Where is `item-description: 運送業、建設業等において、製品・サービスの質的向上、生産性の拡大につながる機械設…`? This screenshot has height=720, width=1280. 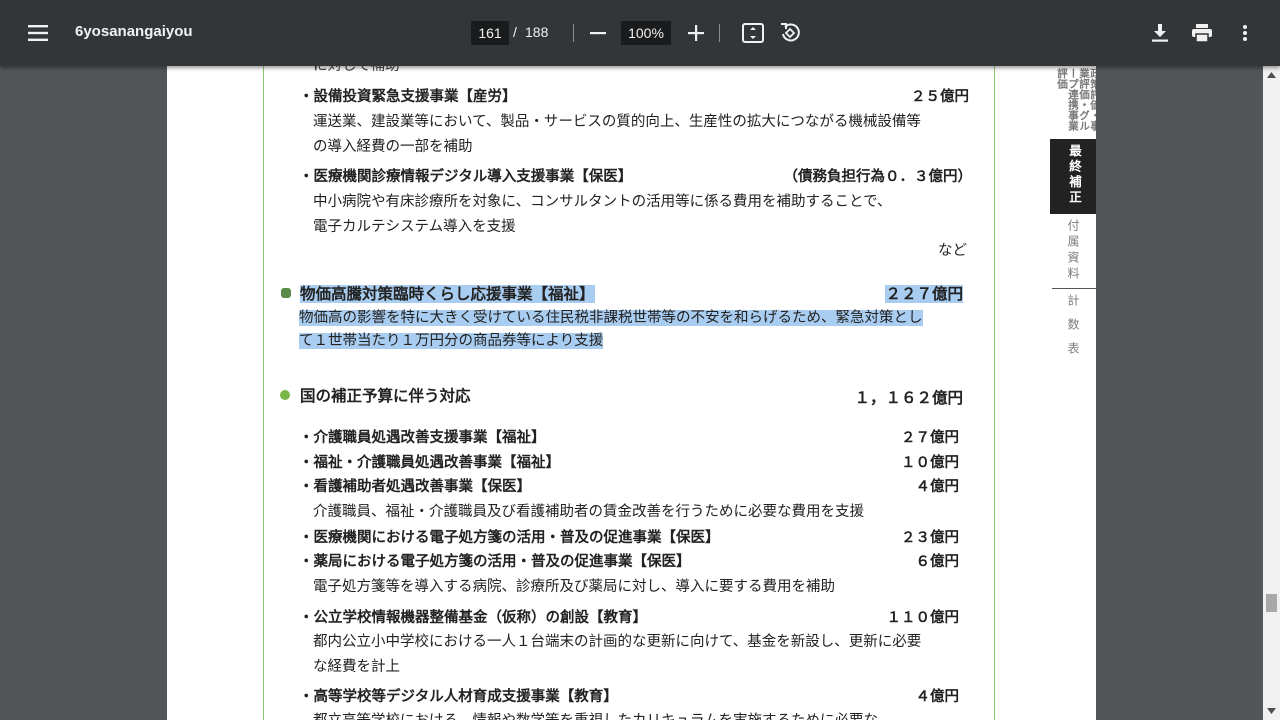
item-description: 運送業、建設業等において、製品・サービスの質的向上、生産性の拡大につながる機械設… is located at coordinates (617, 122).